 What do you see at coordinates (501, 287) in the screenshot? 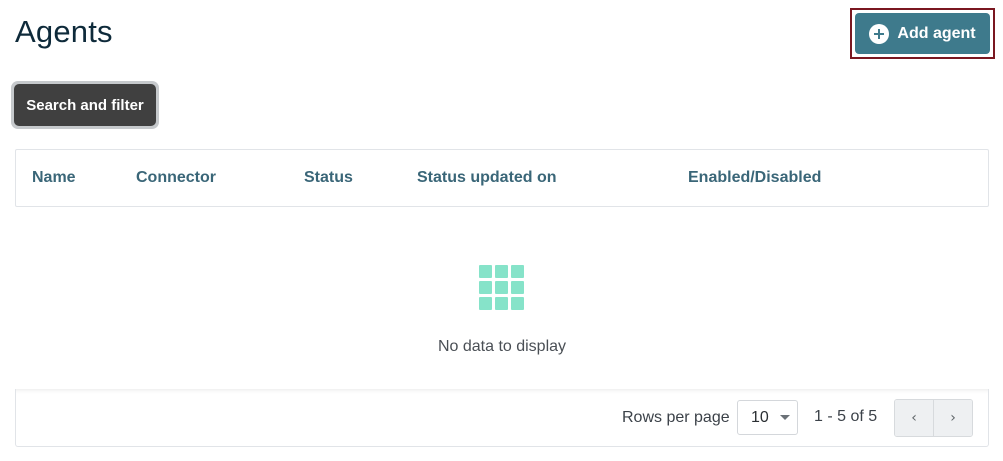
I see `grid-icon` at bounding box center [501, 287].